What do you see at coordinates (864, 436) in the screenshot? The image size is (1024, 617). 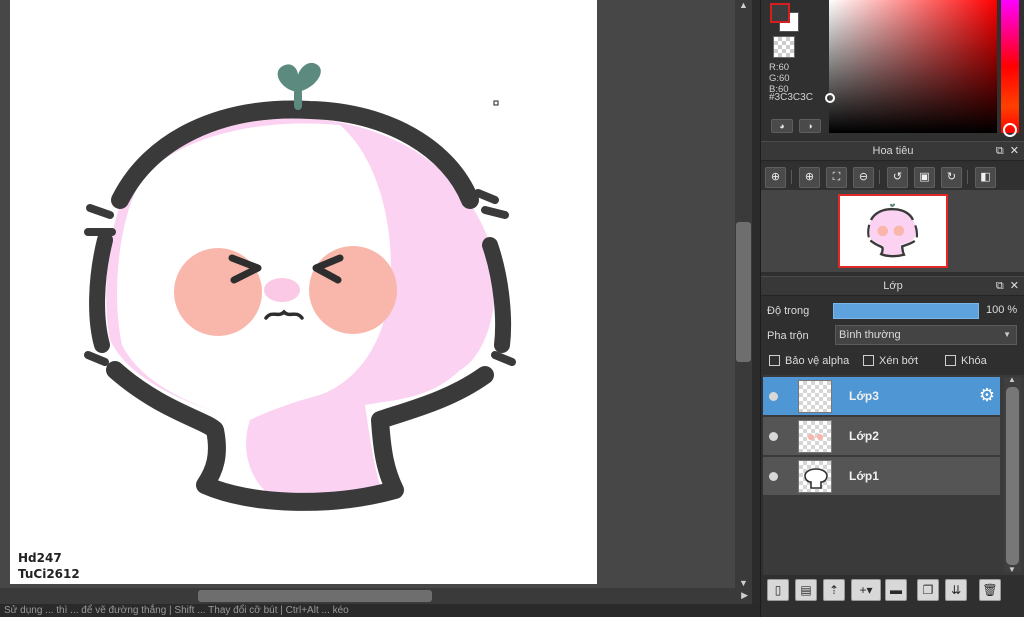 I see `layer-name: Lớp2` at bounding box center [864, 436].